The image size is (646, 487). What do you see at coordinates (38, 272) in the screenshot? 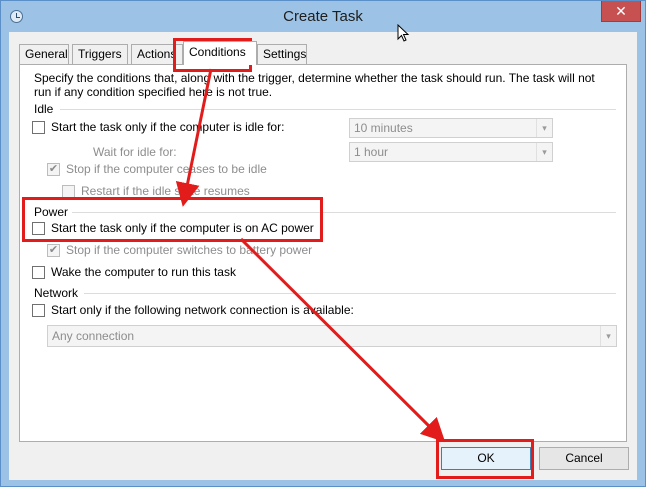
I see `wake-checkbox` at bounding box center [38, 272].